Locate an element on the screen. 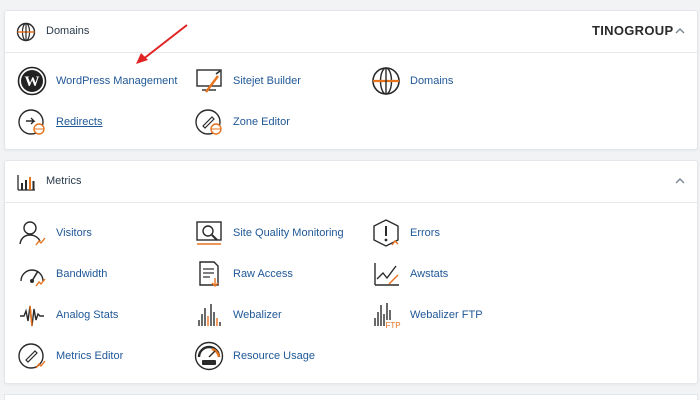  metrics-editor-label: Metrics Editor is located at coordinates (90, 356).